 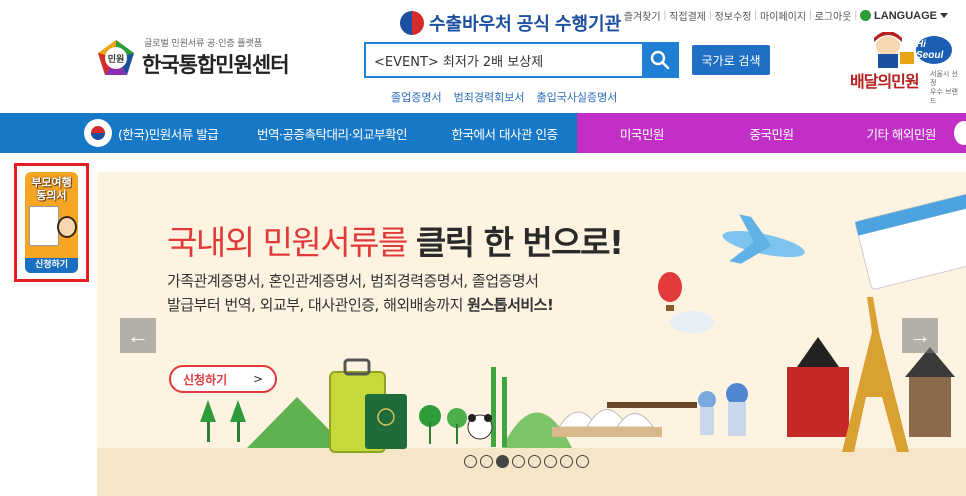 I want to click on pentagon-logo-icon: 민원, so click(x=116, y=58).